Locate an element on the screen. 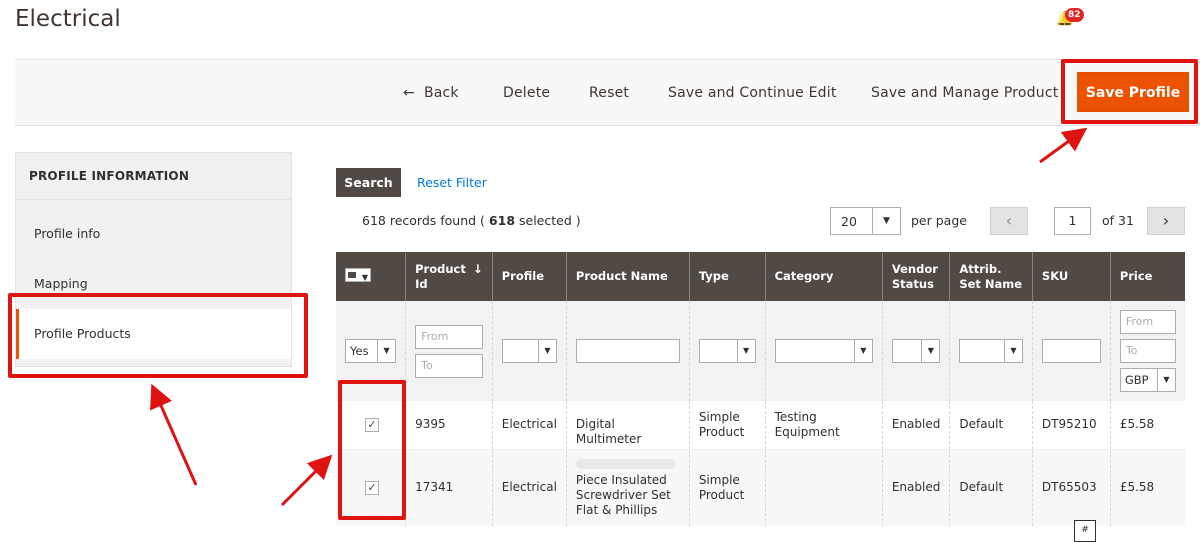 The image size is (1200, 542). arrow-to-checkboxes is located at coordinates (306, 480).